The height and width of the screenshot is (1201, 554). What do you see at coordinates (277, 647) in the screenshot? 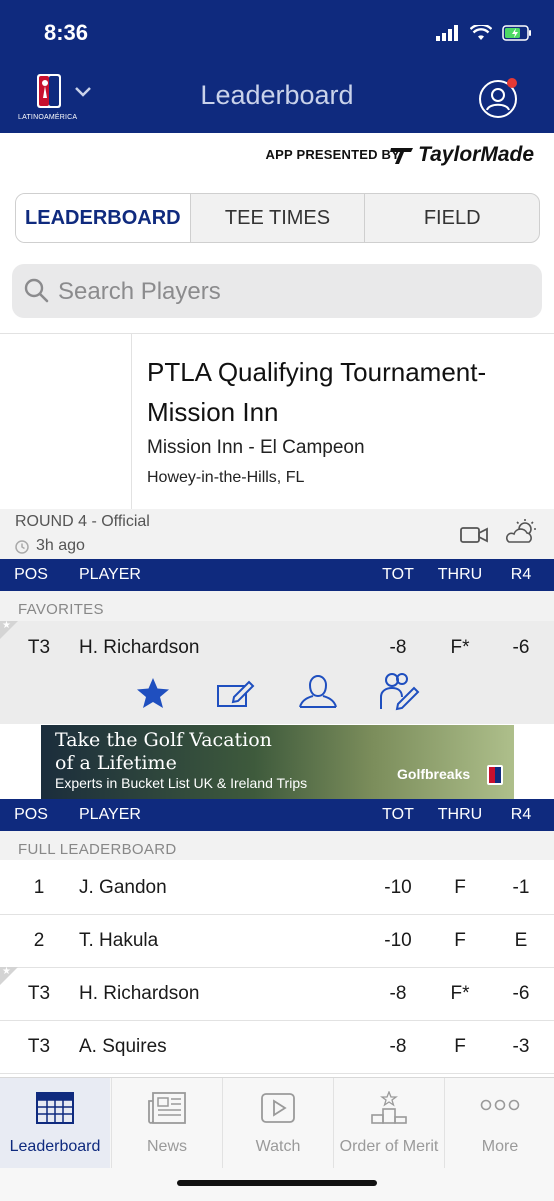
I see `table-row: T3 H. Richardson -8 F* -6` at bounding box center [277, 647].